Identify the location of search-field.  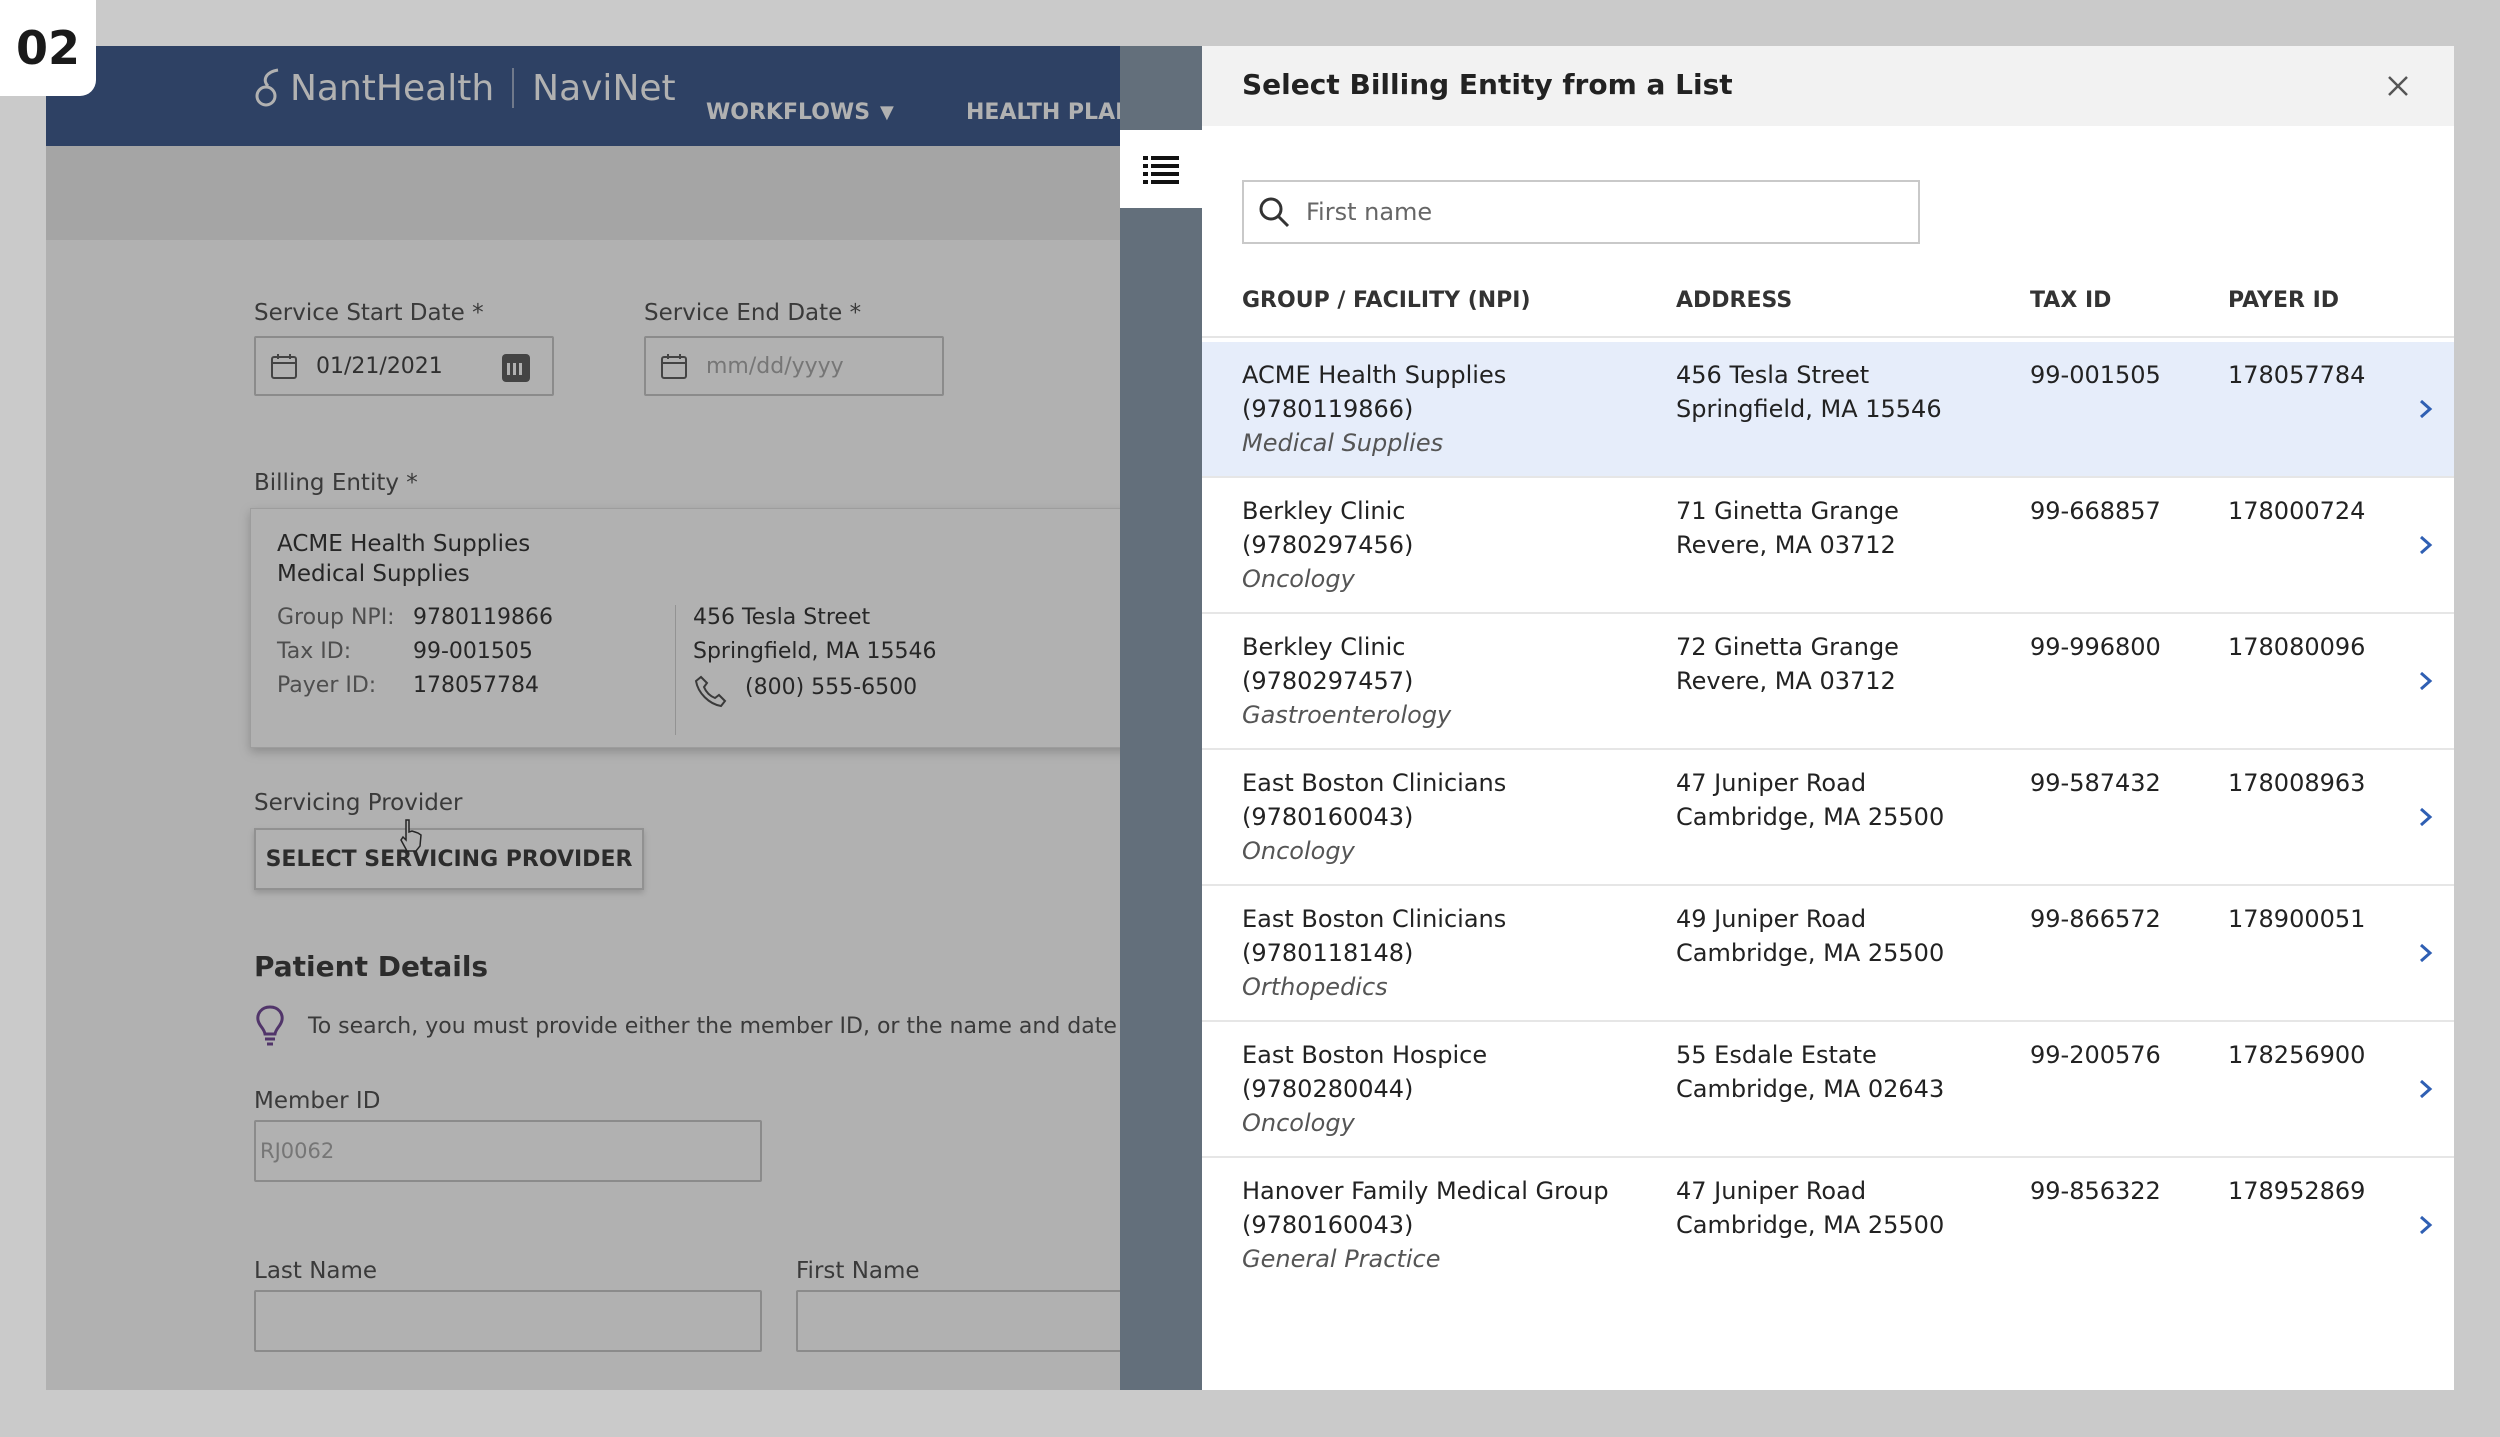
(1581, 212).